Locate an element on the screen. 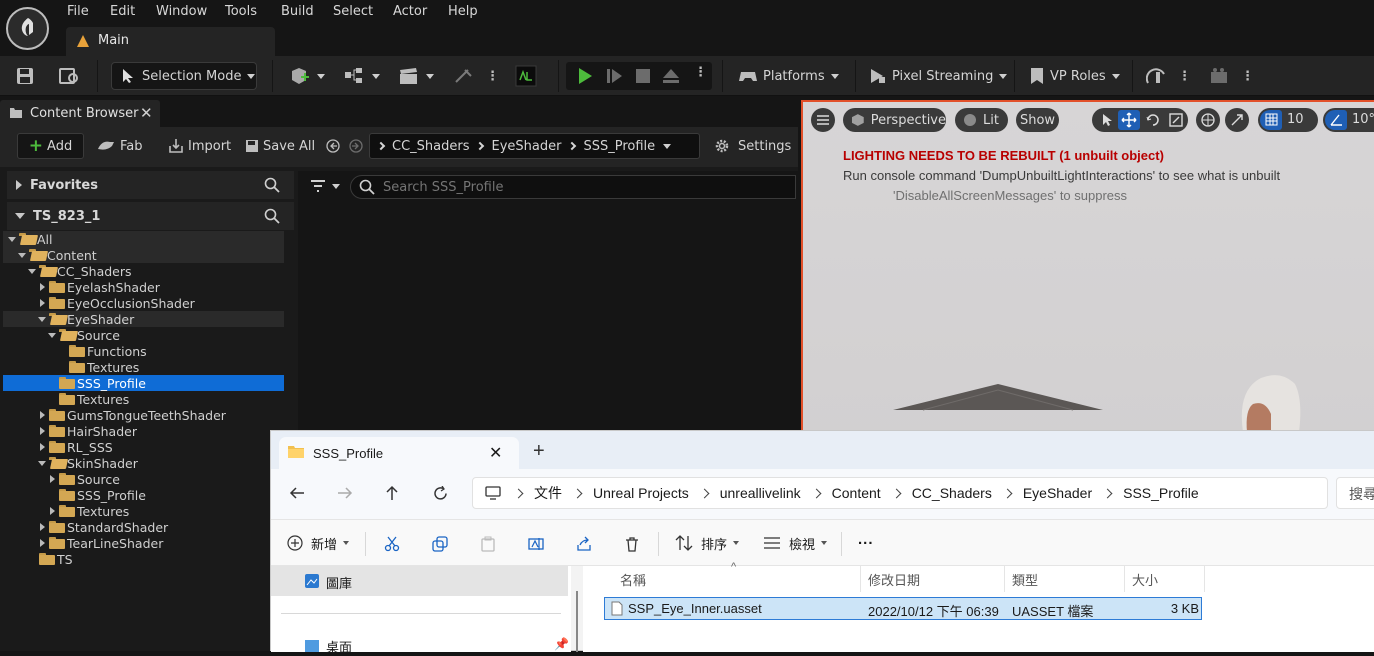 Image resolution: width=1374 pixels, height=656 pixels. column-header-size: 大小 is located at coordinates (1145, 579).